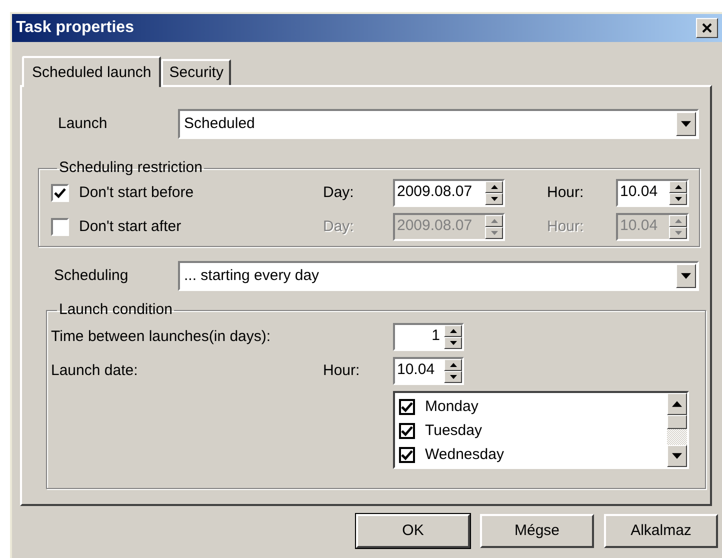  I want to click on day-label: Tuesday, so click(453, 430).